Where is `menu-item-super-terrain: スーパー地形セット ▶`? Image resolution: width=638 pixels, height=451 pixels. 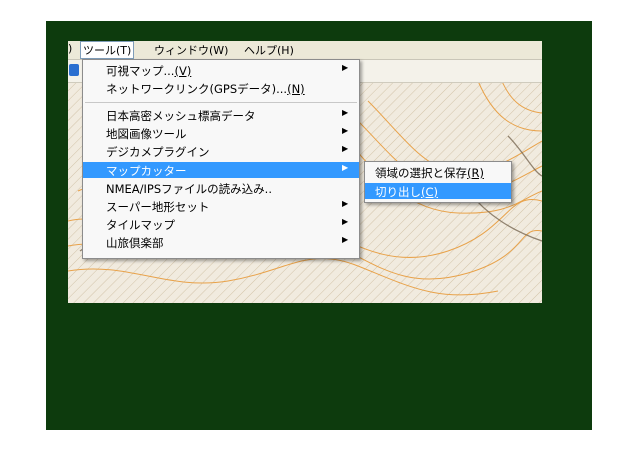 menu-item-super-terrain: スーパー地形セット ▶ is located at coordinates (221, 206).